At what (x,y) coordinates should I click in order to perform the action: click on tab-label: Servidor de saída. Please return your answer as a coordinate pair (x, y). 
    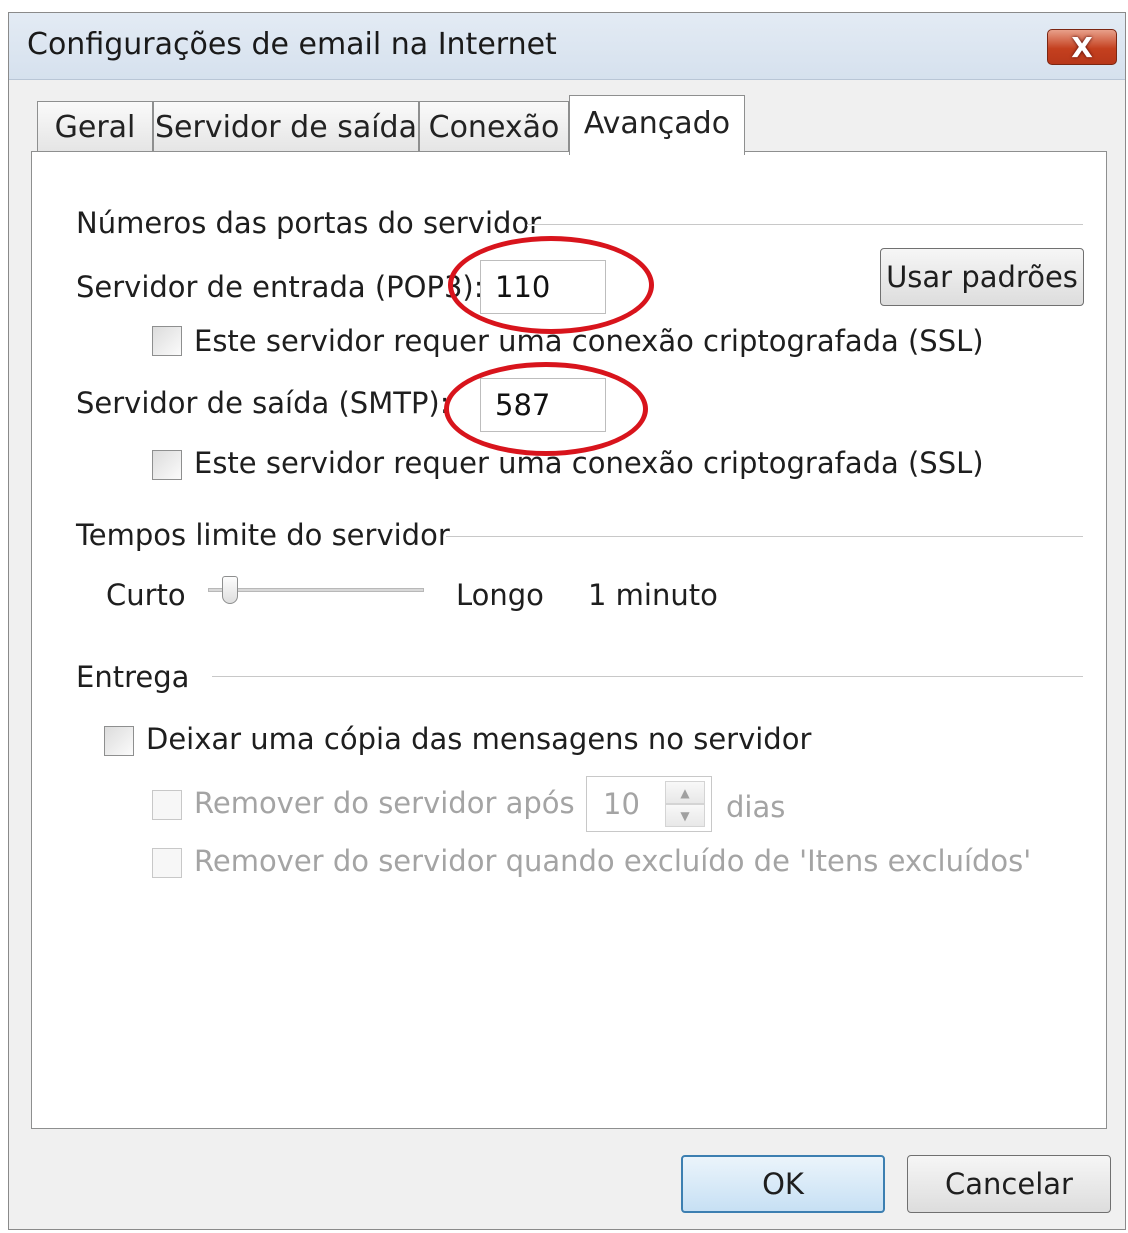
    Looking at the image, I should click on (285, 127).